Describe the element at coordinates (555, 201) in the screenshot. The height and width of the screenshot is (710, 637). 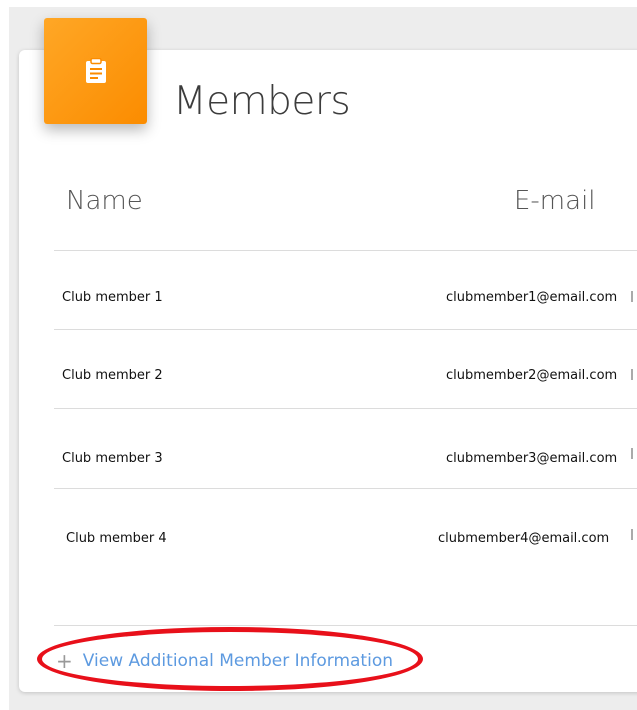
I see `column-header-email: E-mail` at that location.